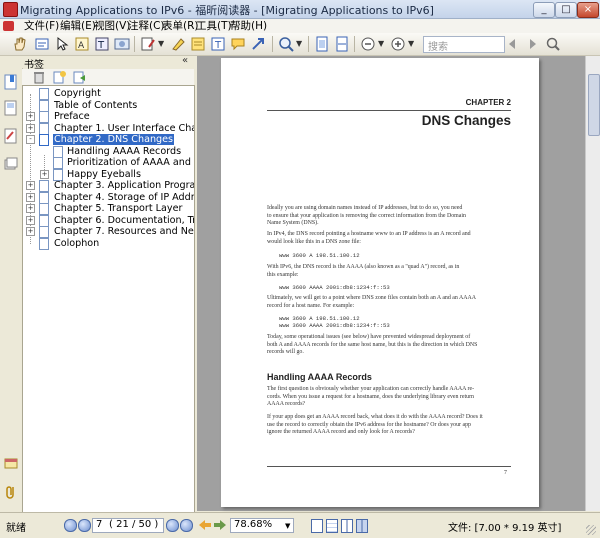 The width and height of the screenshot is (600, 538). What do you see at coordinates (594, 105) in the screenshot?
I see `scrollbar-thumb` at bounding box center [594, 105].